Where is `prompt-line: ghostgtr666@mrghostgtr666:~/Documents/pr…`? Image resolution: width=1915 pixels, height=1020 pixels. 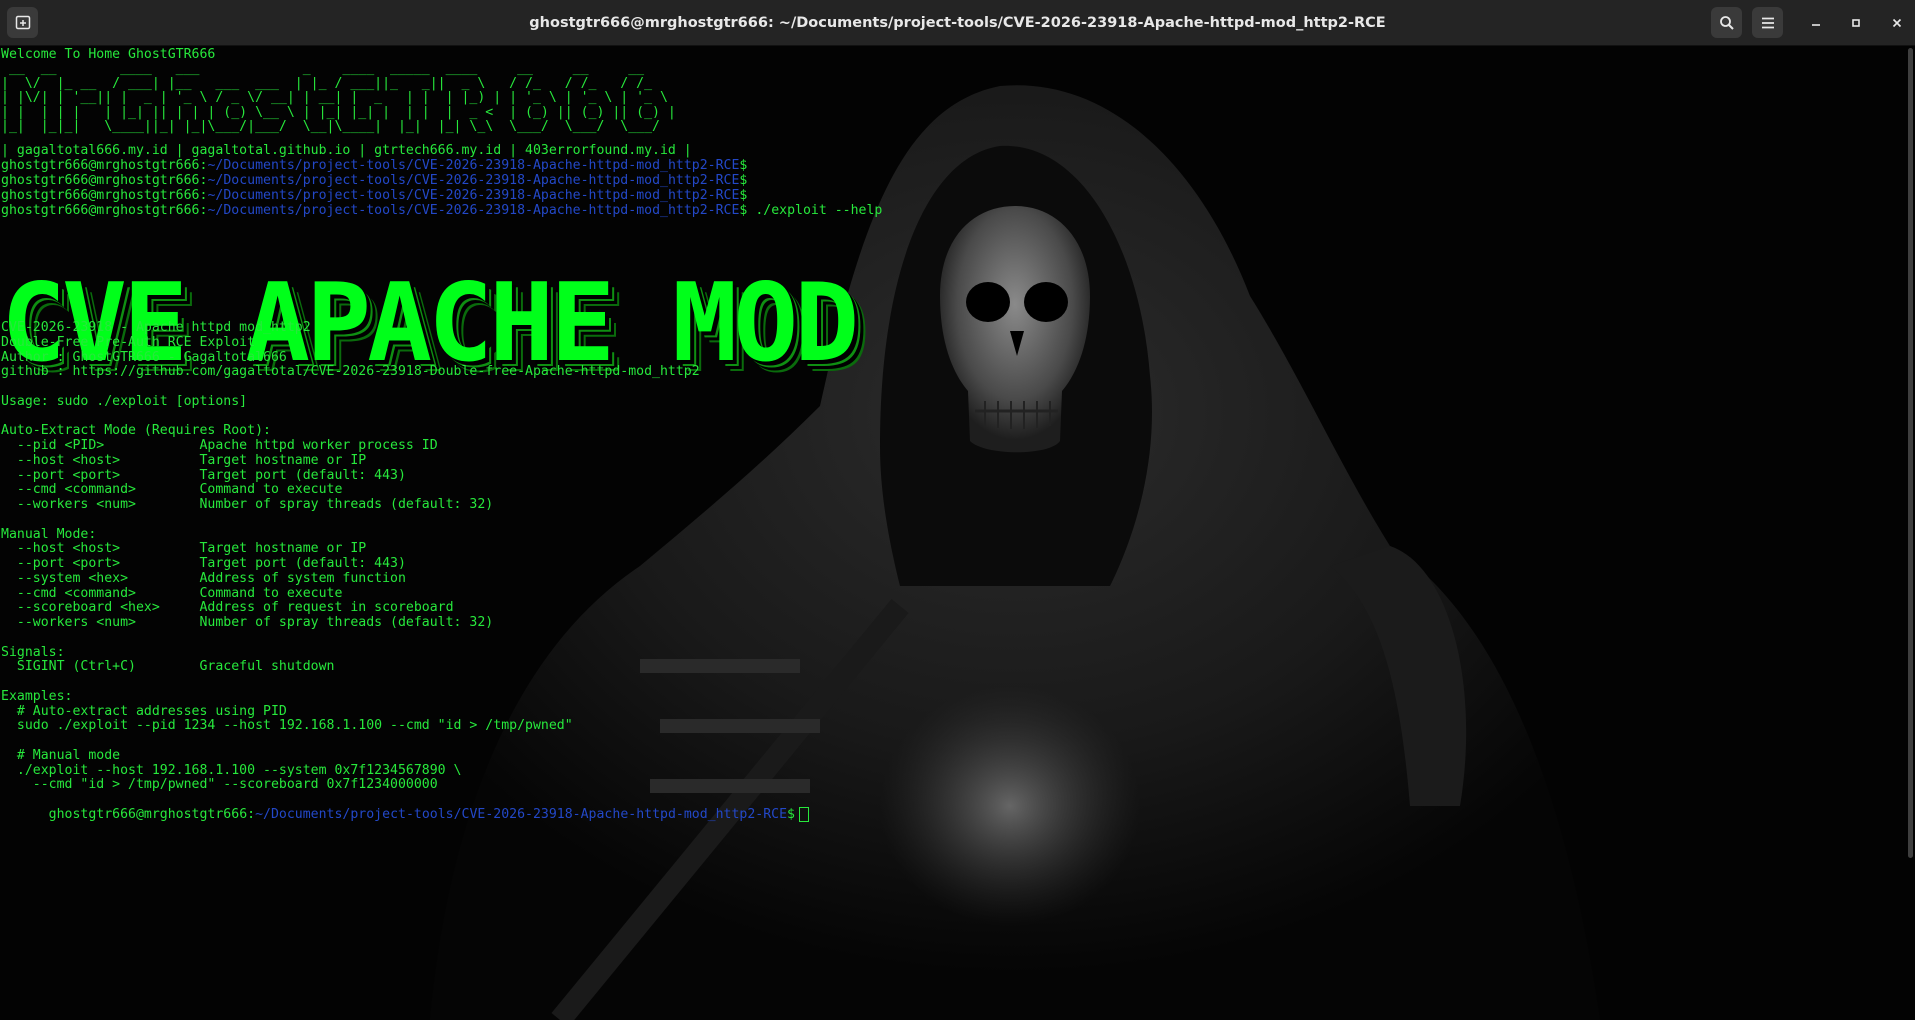
prompt-line: ghostgtr666@mrghostgtr666:~/Documents/pr… is located at coordinates (442, 210).